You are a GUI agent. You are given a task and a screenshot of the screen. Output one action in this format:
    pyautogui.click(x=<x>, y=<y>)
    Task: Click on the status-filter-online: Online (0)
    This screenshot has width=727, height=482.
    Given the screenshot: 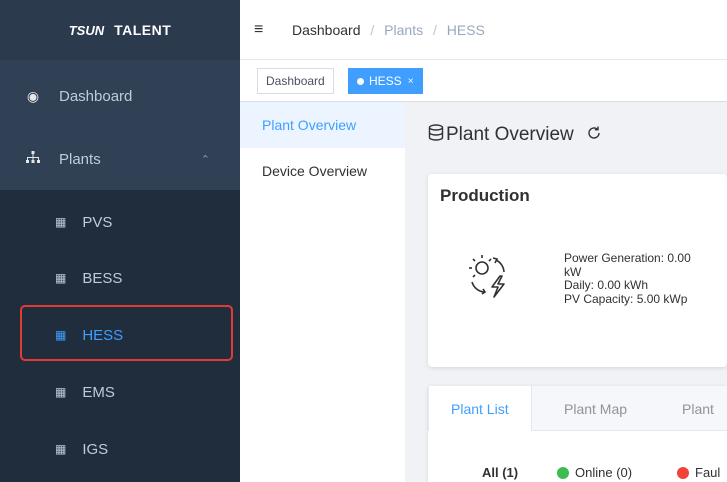 What is the action you would take?
    pyautogui.click(x=594, y=472)
    